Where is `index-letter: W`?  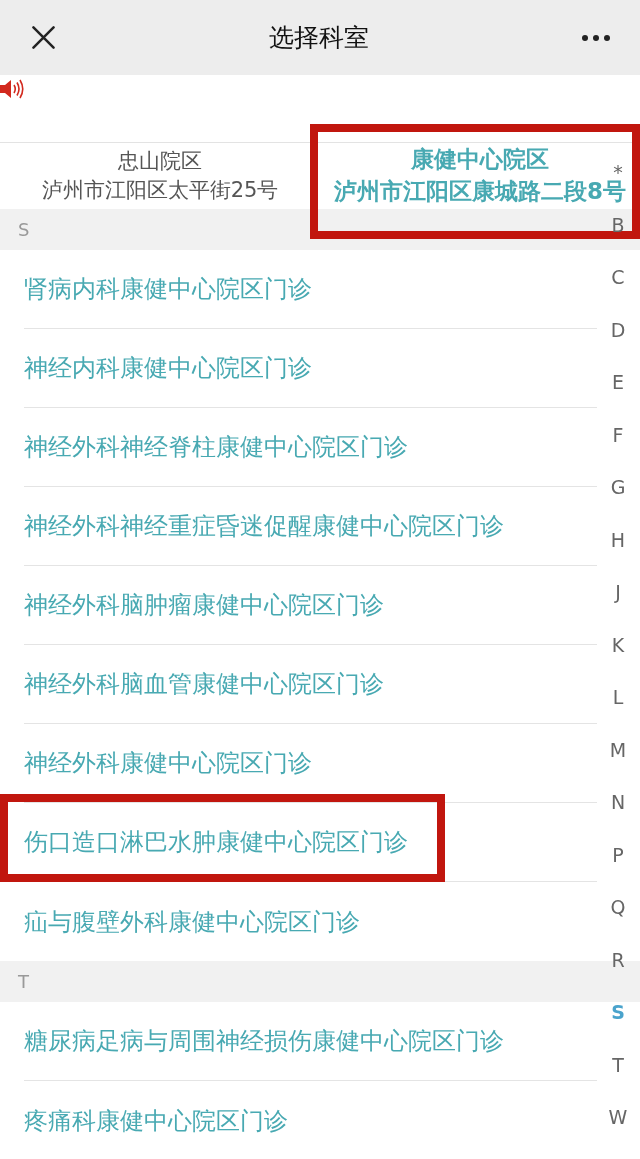
index-letter: W is located at coordinates (618, 1117).